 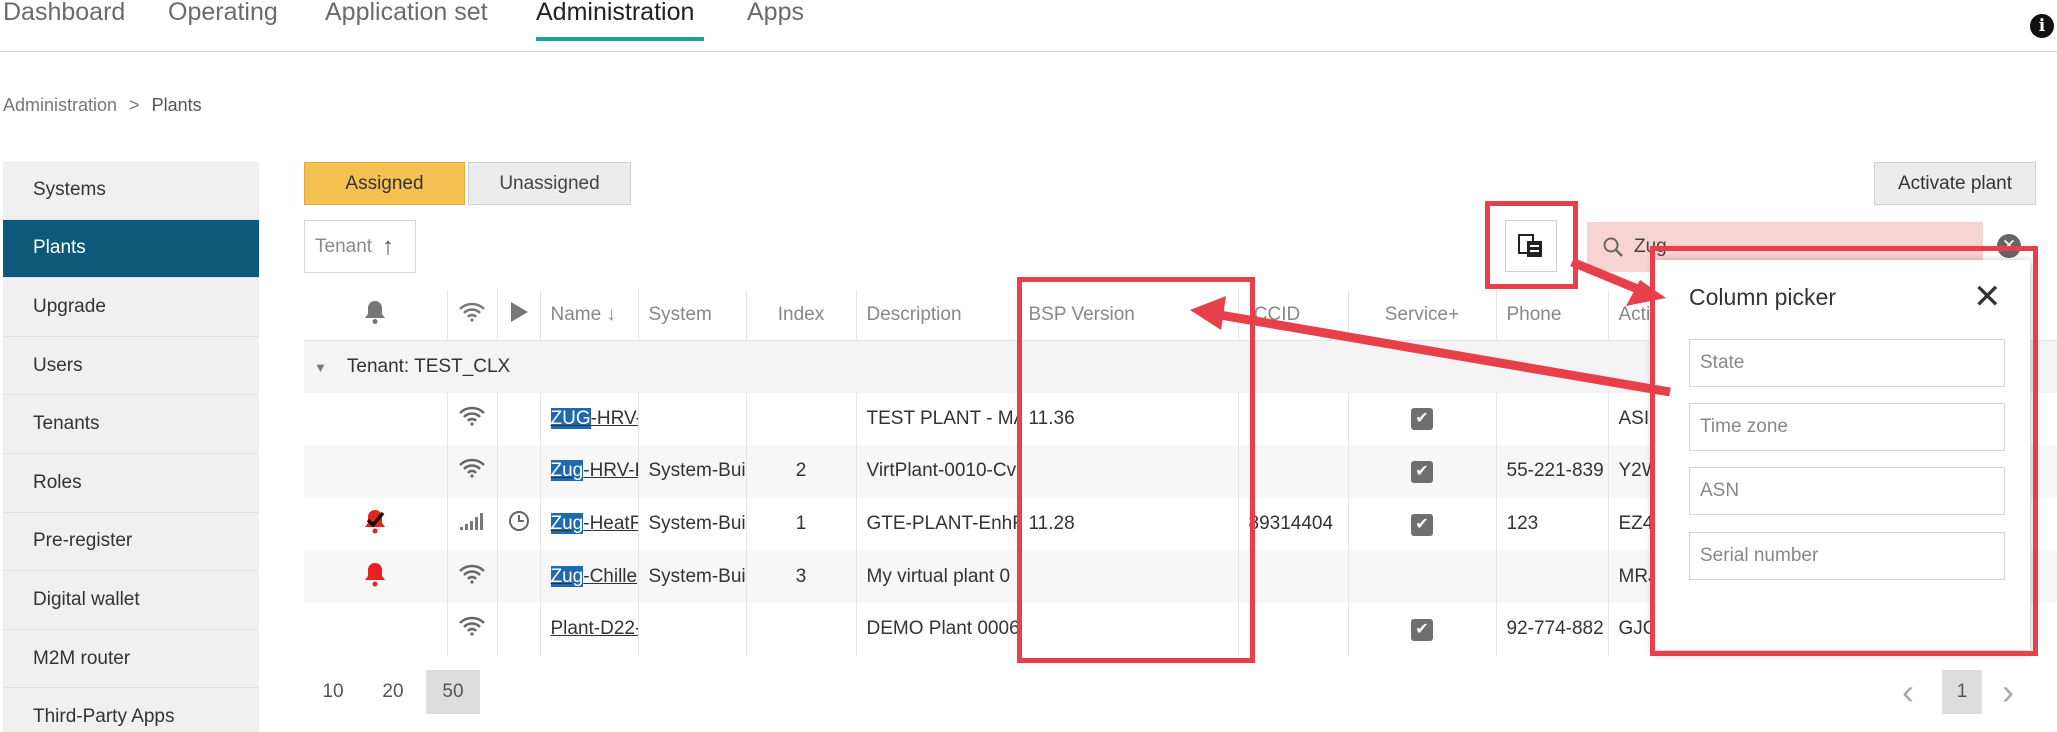 I want to click on arrow-to-popup, so click(x=1606, y=276).